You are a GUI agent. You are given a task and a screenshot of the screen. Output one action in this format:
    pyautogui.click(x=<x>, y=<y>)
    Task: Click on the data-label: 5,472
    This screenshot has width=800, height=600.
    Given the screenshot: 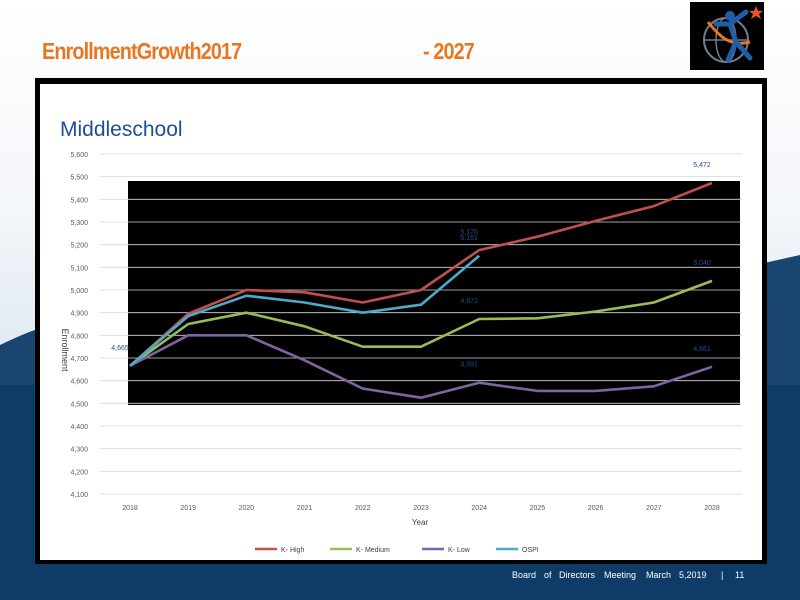 What is the action you would take?
    pyautogui.click(x=702, y=165)
    